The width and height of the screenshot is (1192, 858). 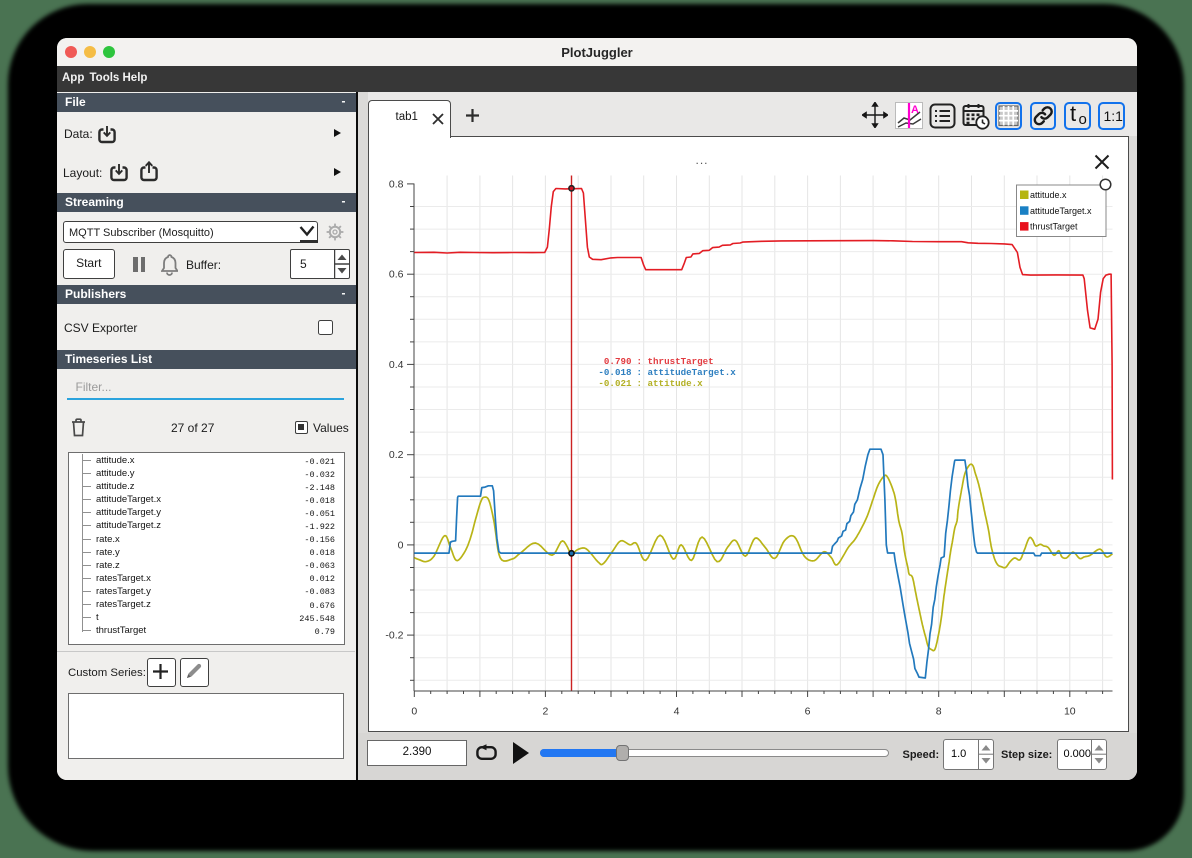 What do you see at coordinates (1069, 711) in the screenshot?
I see `svg-text: 10` at bounding box center [1069, 711].